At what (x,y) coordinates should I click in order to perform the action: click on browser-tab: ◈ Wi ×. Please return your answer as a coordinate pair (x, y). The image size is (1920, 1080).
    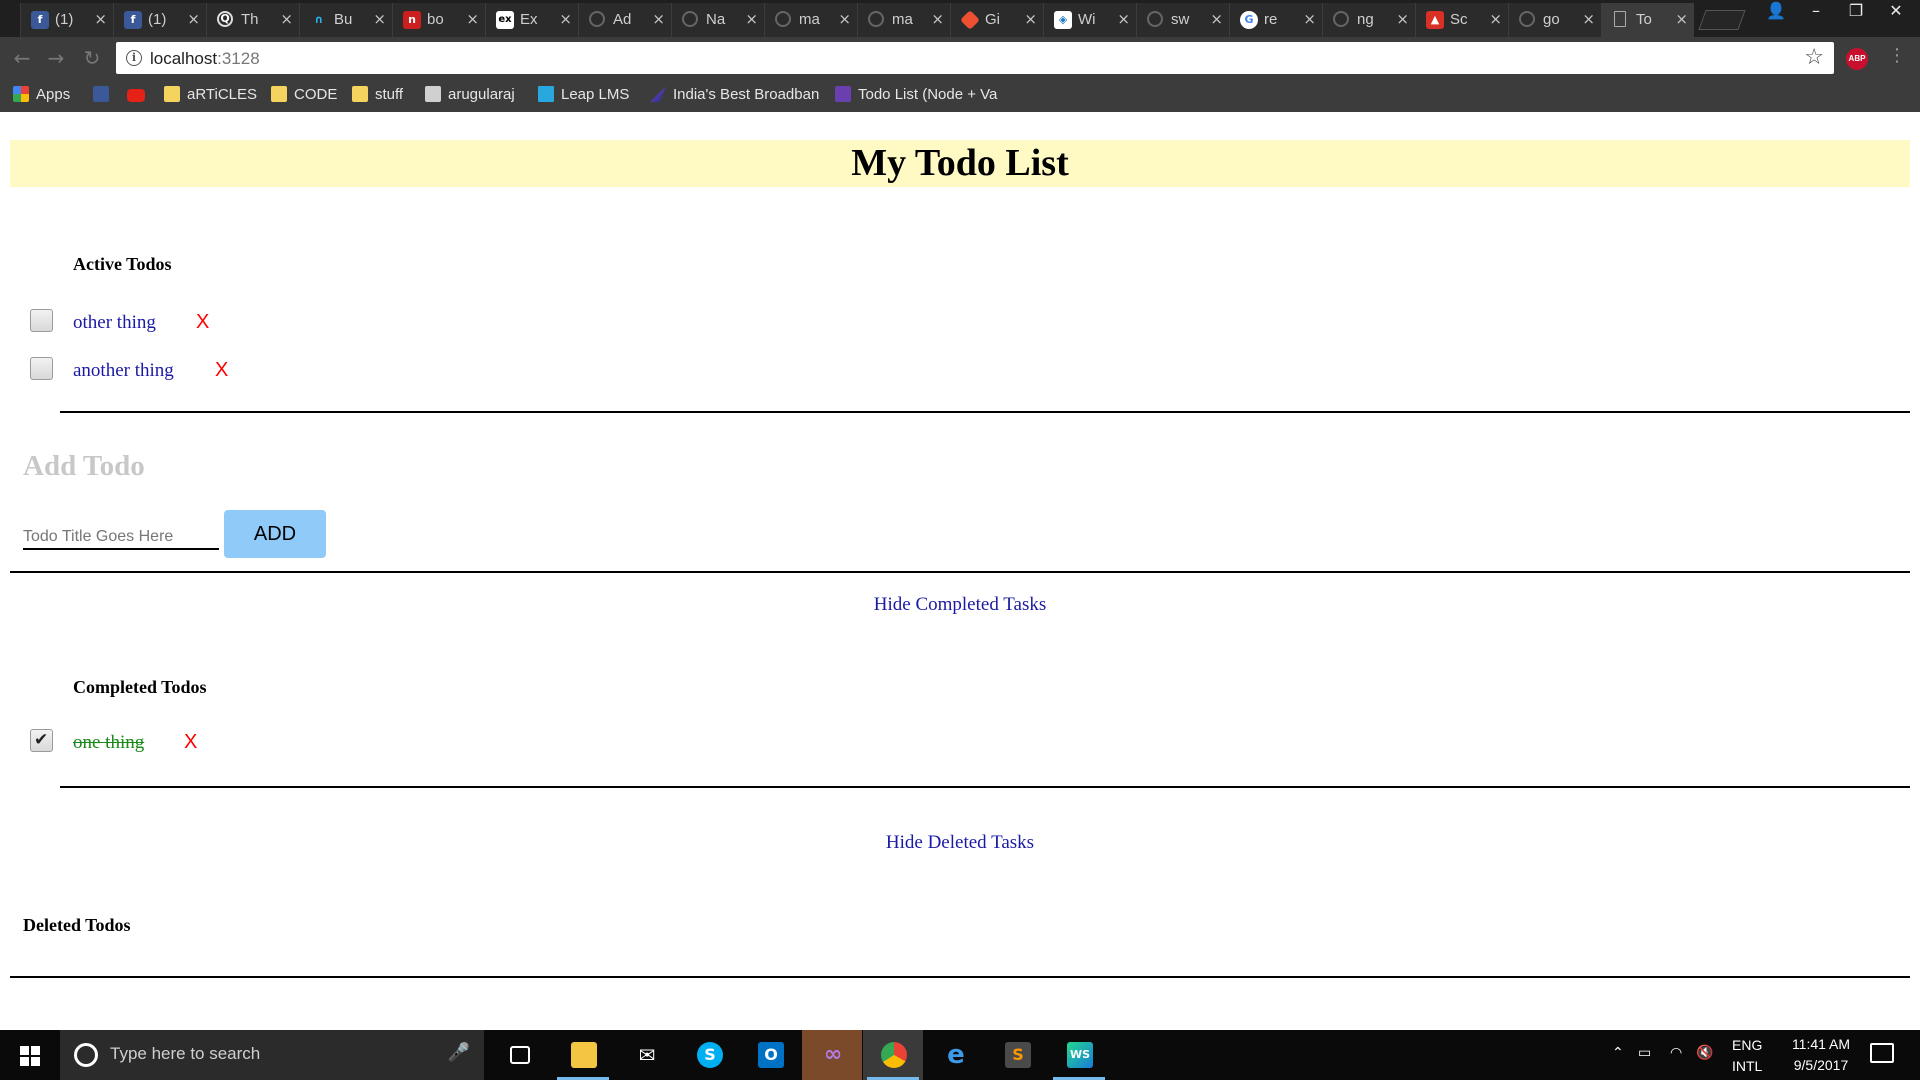
    Looking at the image, I should click on (1089, 20).